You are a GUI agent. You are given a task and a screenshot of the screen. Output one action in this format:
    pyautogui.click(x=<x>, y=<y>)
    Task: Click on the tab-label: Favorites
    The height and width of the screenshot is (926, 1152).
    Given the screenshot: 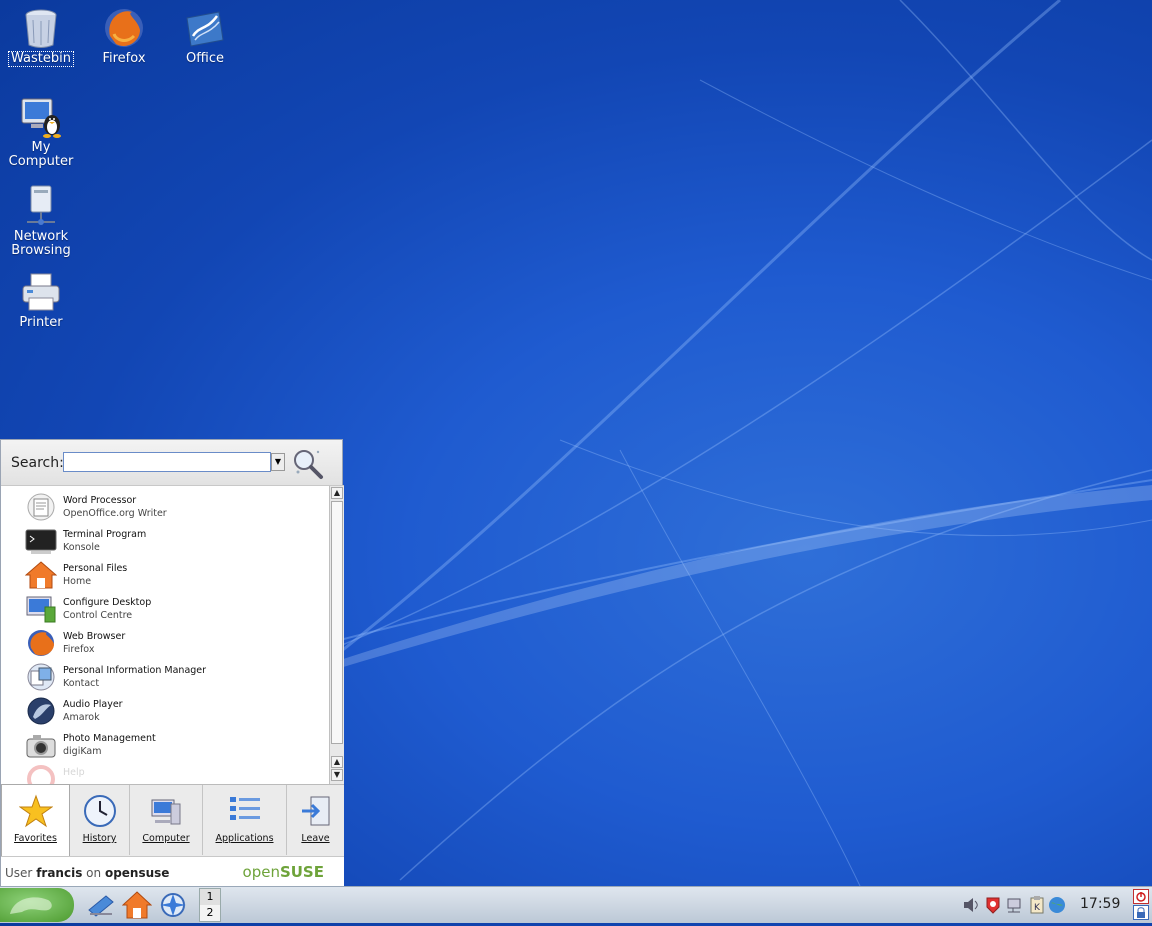 What is the action you would take?
    pyautogui.click(x=35, y=838)
    